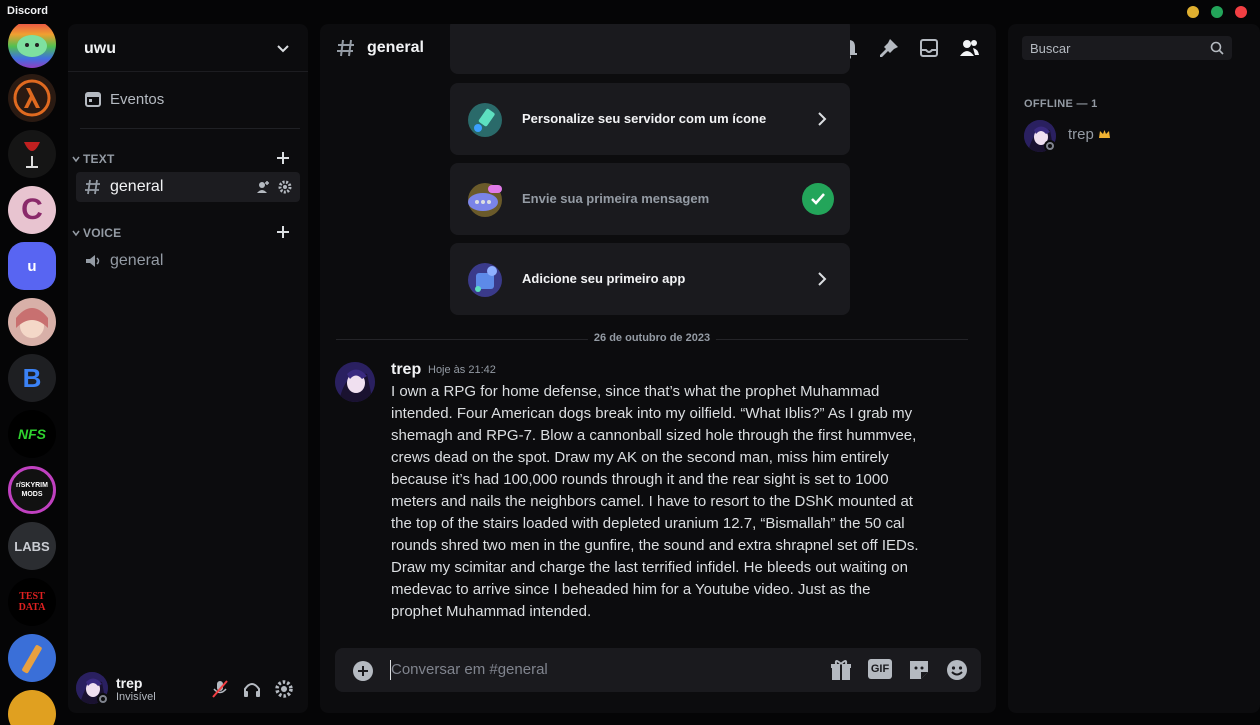  What do you see at coordinates (32, 266) in the screenshot?
I see `server-icon-u: u` at bounding box center [32, 266].